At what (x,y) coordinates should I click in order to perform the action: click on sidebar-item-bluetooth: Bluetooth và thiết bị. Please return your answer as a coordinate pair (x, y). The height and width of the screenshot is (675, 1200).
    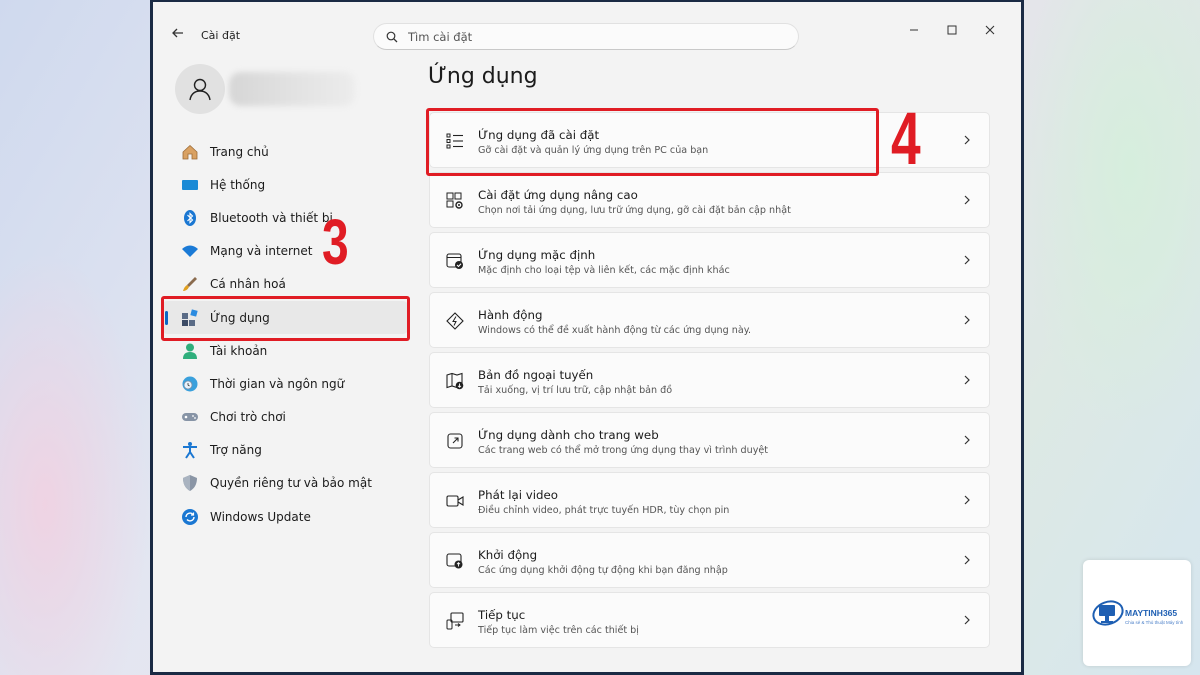
    Looking at the image, I should click on (285, 217).